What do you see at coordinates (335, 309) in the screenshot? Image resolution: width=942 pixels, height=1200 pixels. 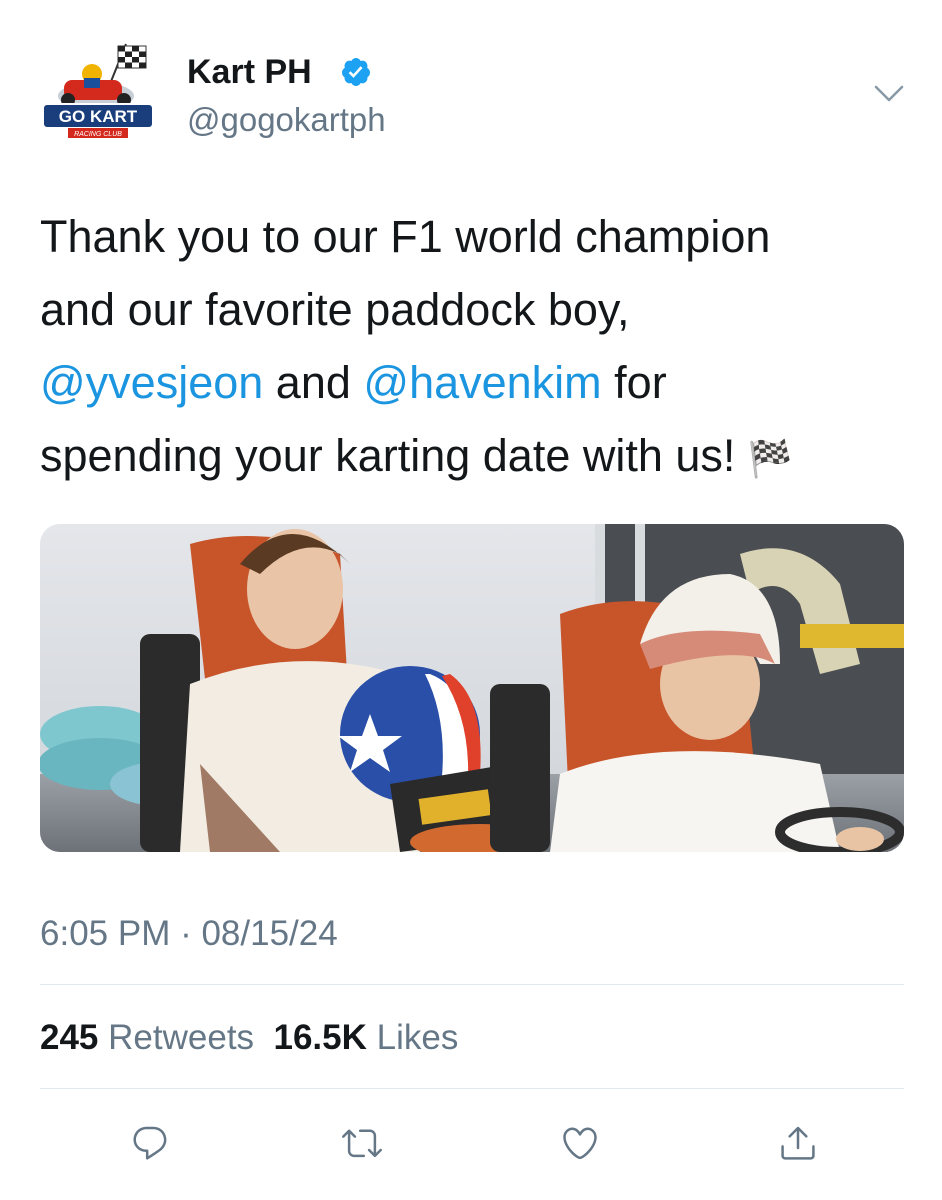 I see `tweet-line: and our favorite paddock boy,` at bounding box center [335, 309].